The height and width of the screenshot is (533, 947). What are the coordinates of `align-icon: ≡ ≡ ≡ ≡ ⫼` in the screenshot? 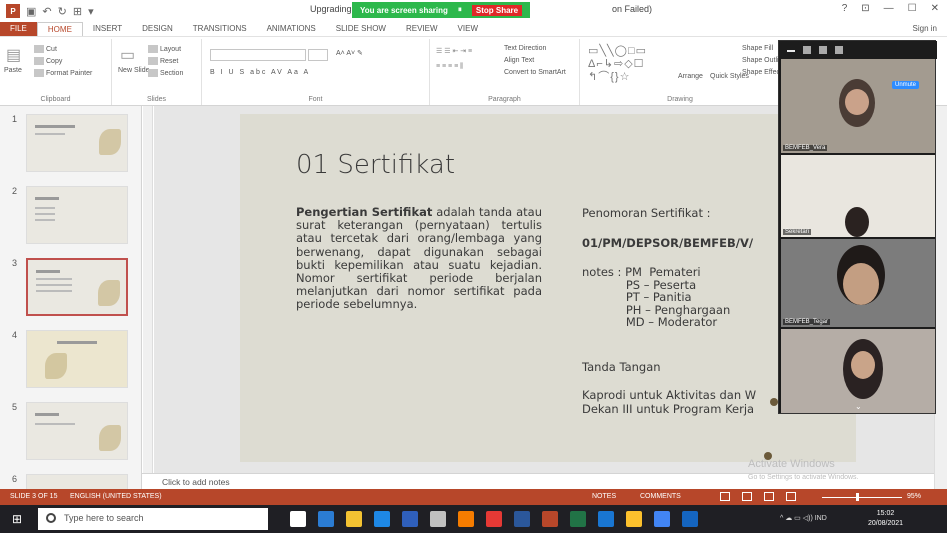 It's located at (449, 67).